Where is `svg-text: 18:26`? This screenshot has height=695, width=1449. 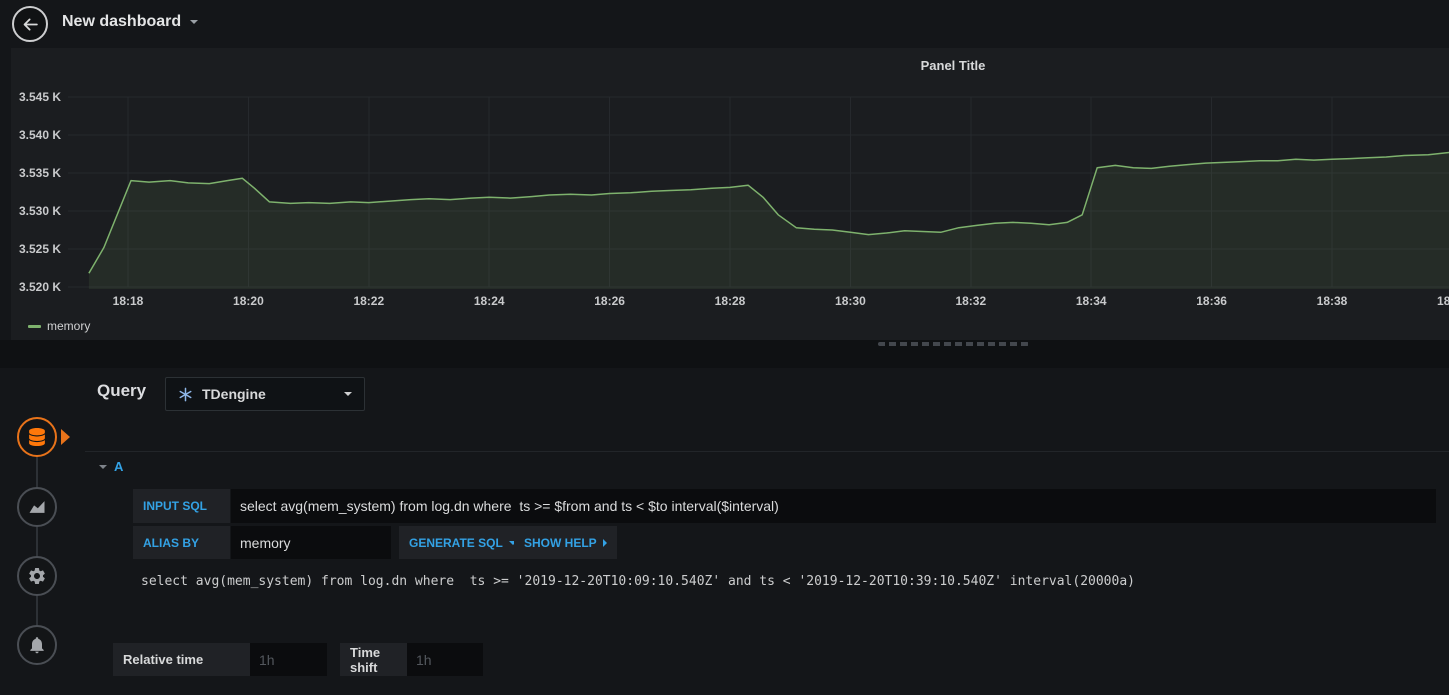
svg-text: 18:26 is located at coordinates (609, 301).